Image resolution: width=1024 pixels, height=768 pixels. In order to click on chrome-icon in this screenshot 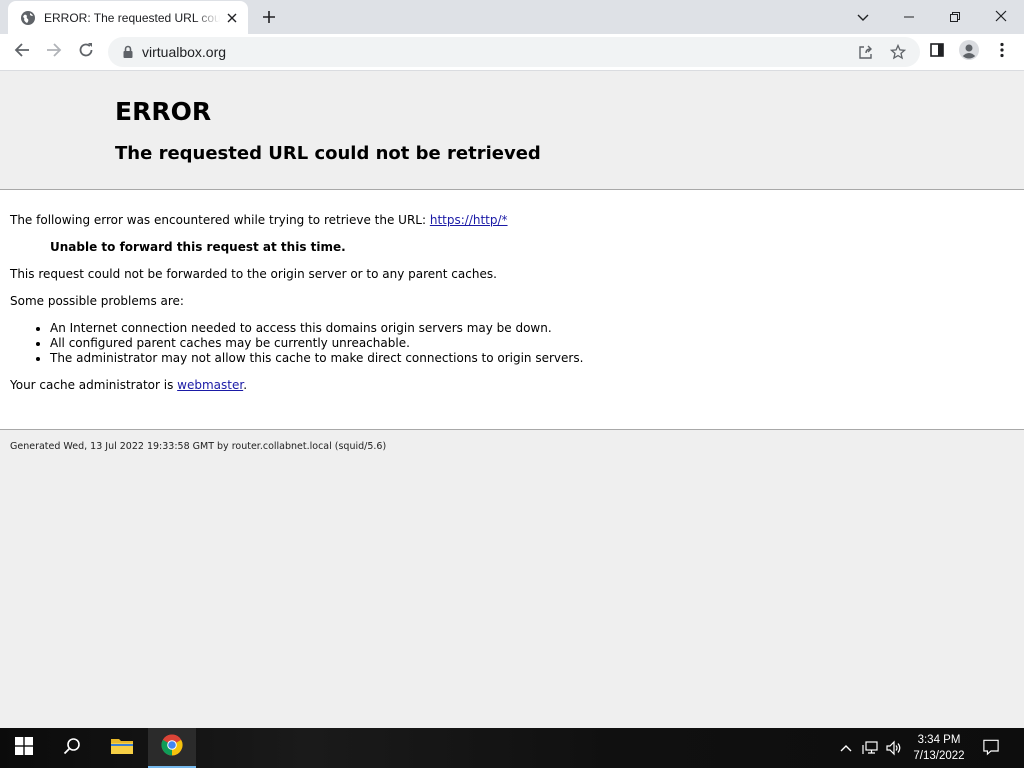, I will do `click(172, 747)`.